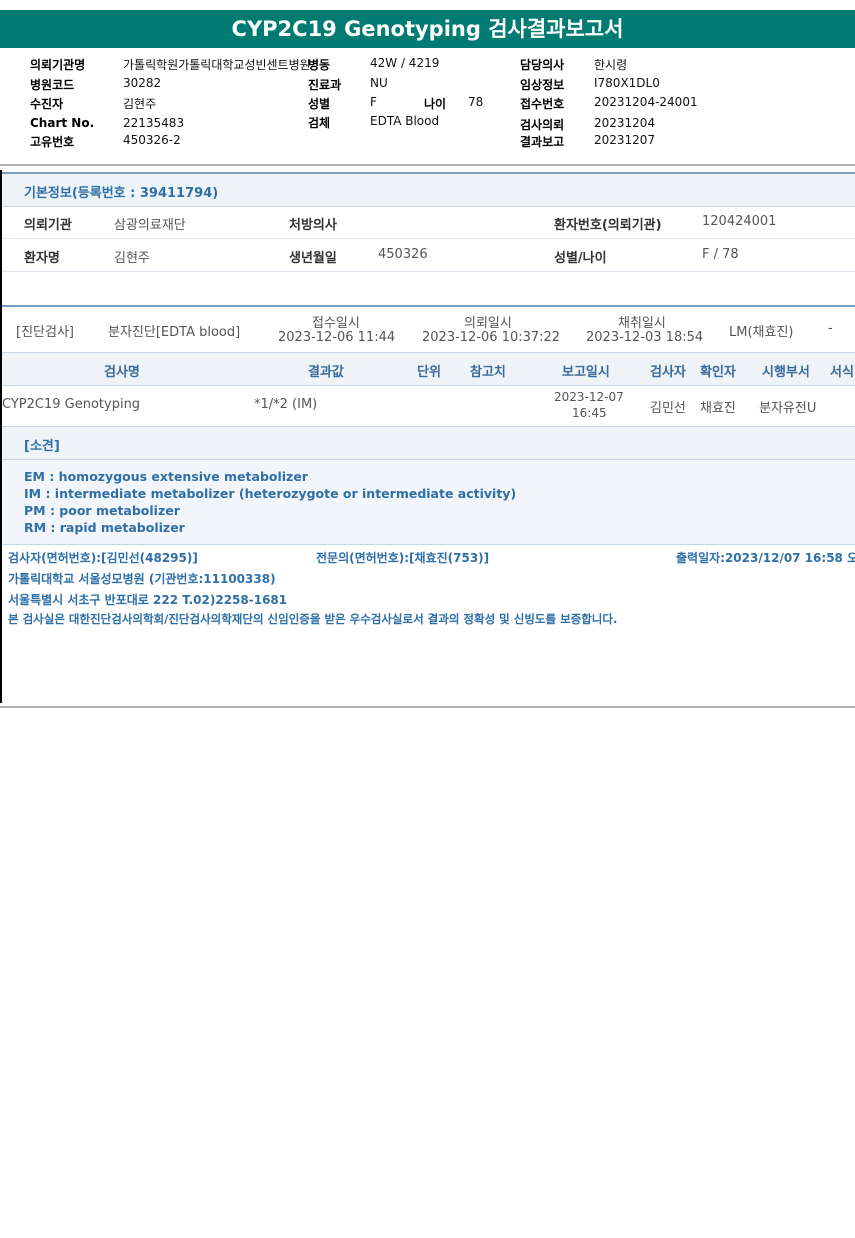  I want to click on info-label: 의뢰기관, so click(48, 225).